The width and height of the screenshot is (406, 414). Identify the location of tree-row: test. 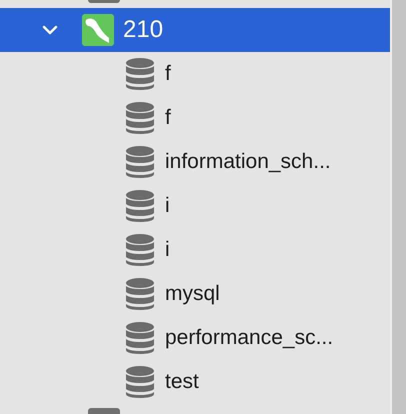
(195, 382).